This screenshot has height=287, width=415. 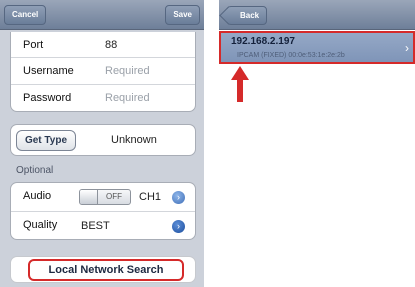 What do you see at coordinates (263, 41) in the screenshot?
I see `device-ip: 192.168.2.197` at bounding box center [263, 41].